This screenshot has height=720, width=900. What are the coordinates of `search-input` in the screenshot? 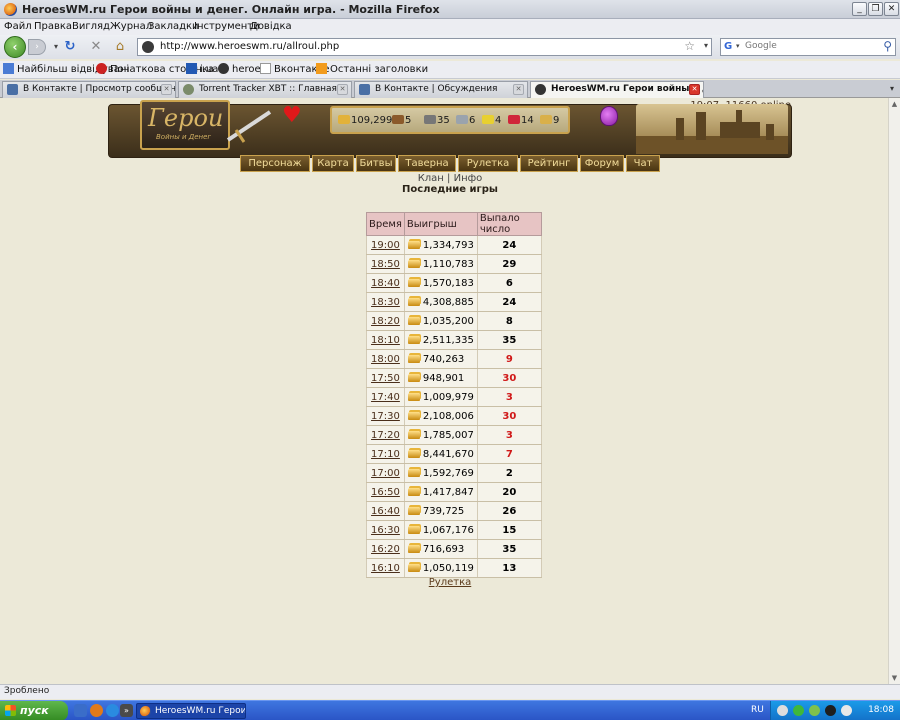 It's located at (810, 46).